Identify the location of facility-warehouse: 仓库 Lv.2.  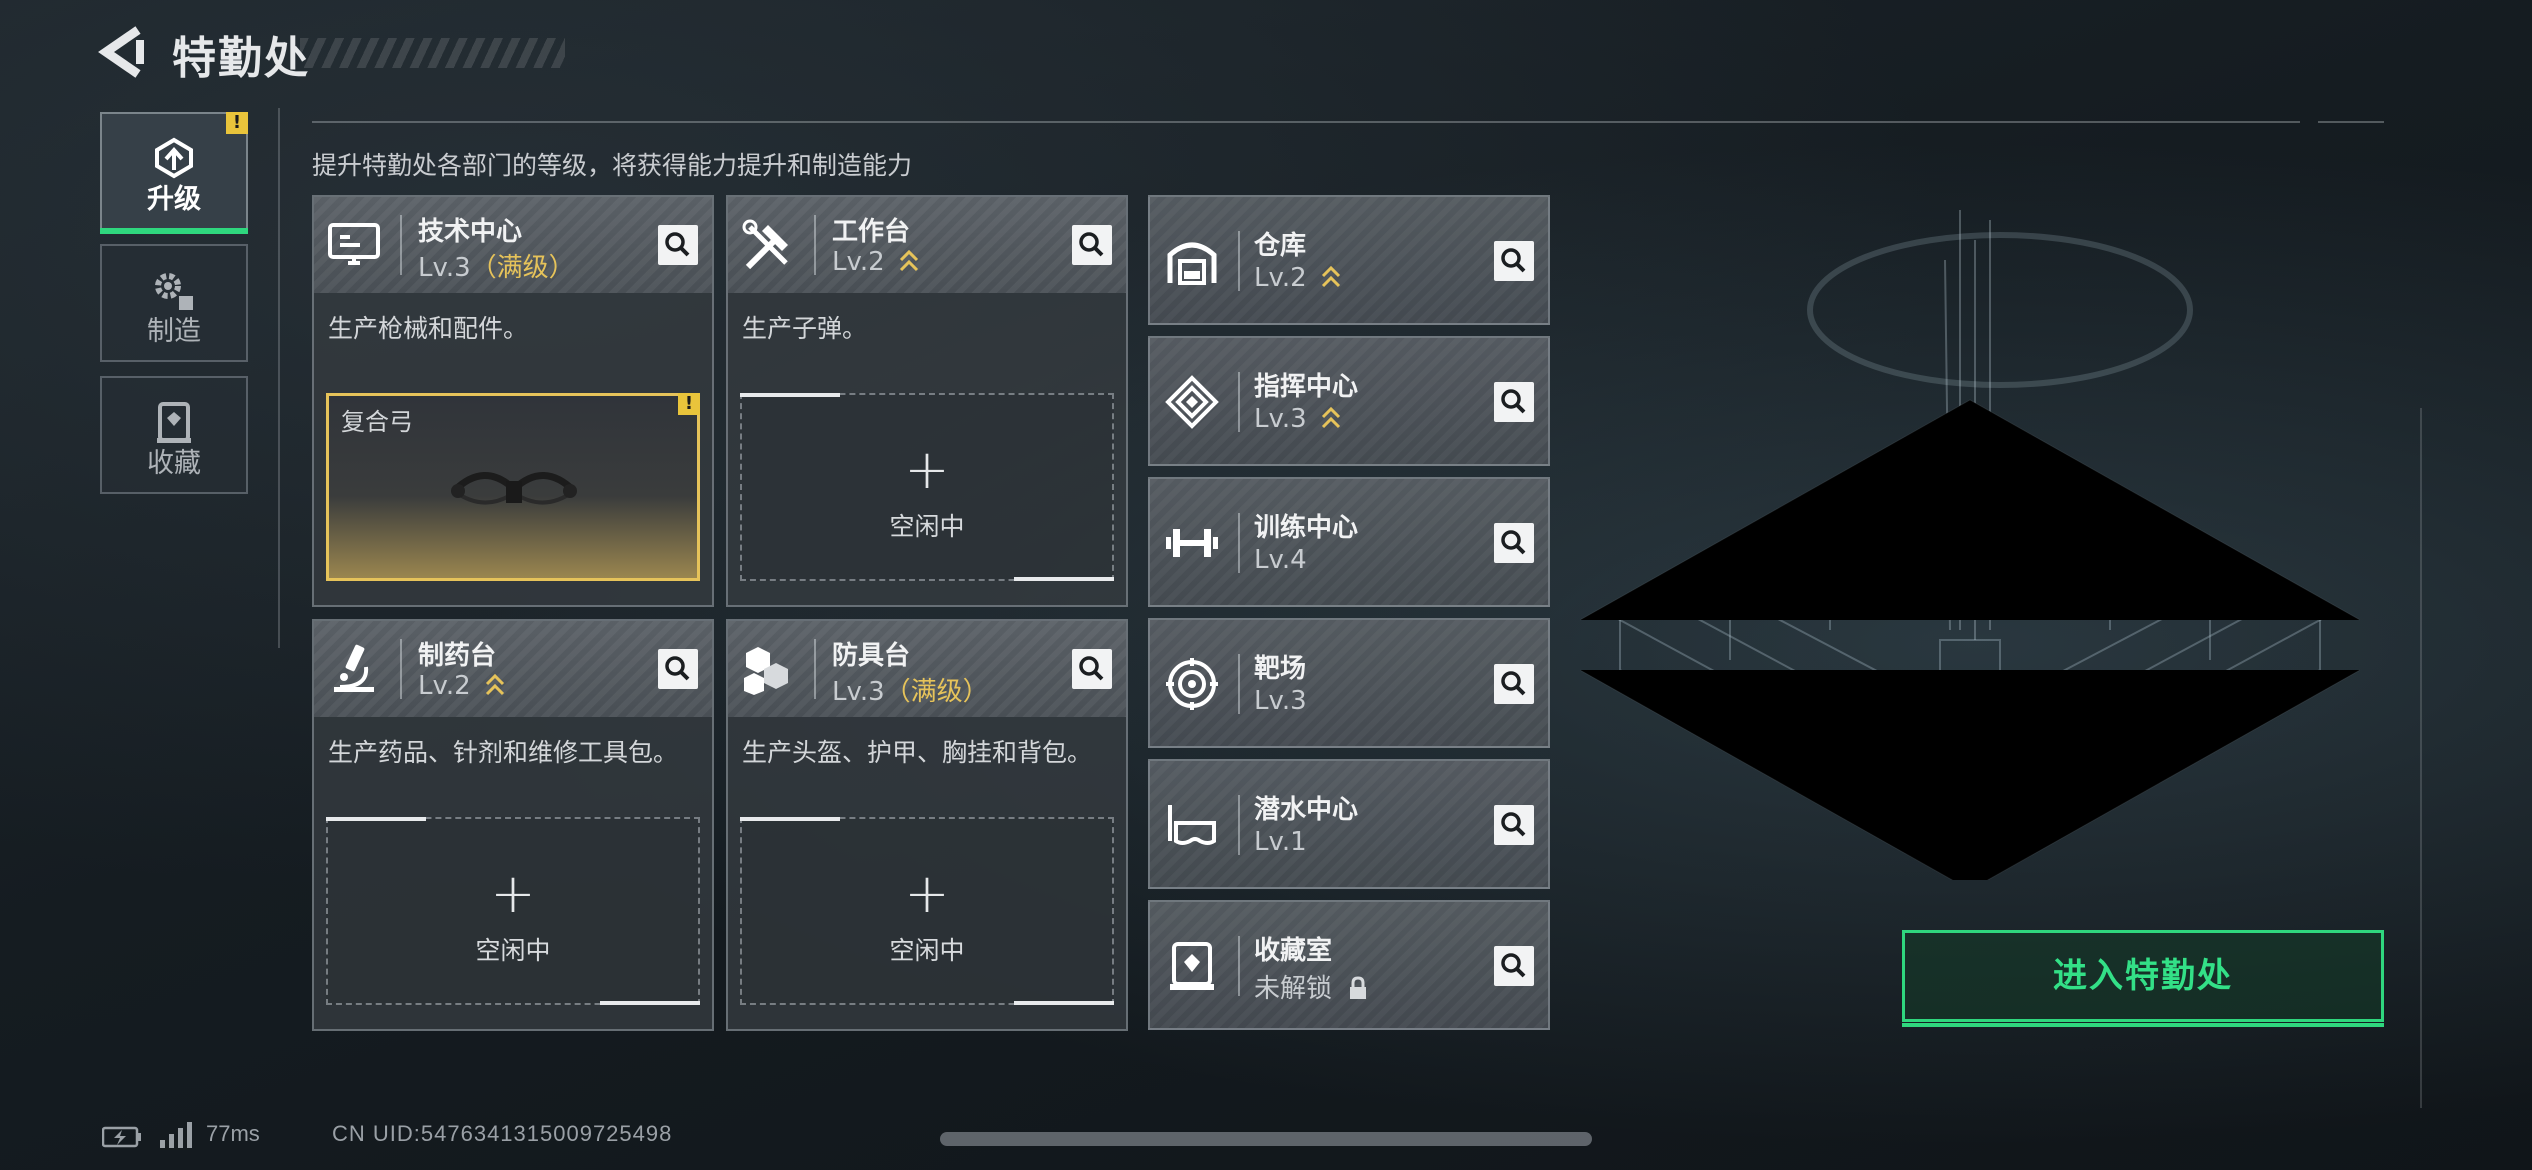
(1349, 260).